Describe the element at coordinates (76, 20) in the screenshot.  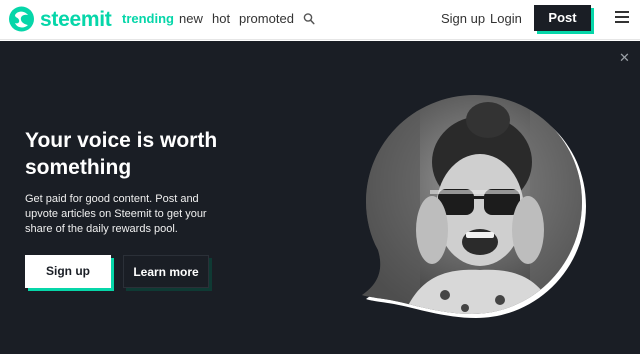
I see `brand-name: steemit` at that location.